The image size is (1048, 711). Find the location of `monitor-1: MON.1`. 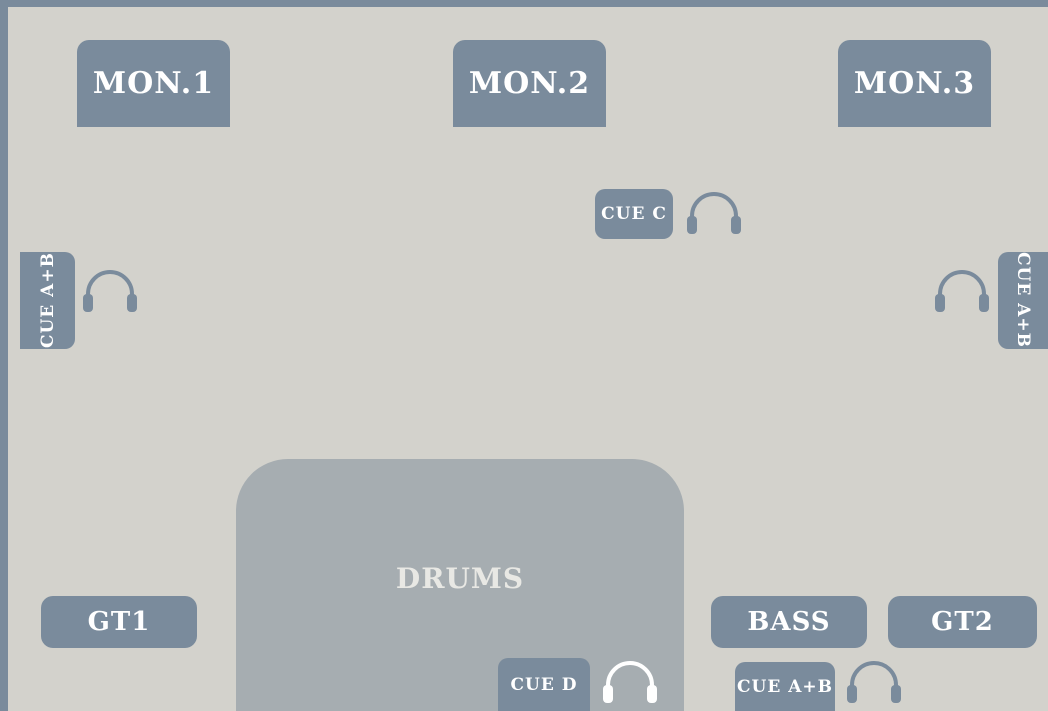

monitor-1: MON.1 is located at coordinates (153, 83).